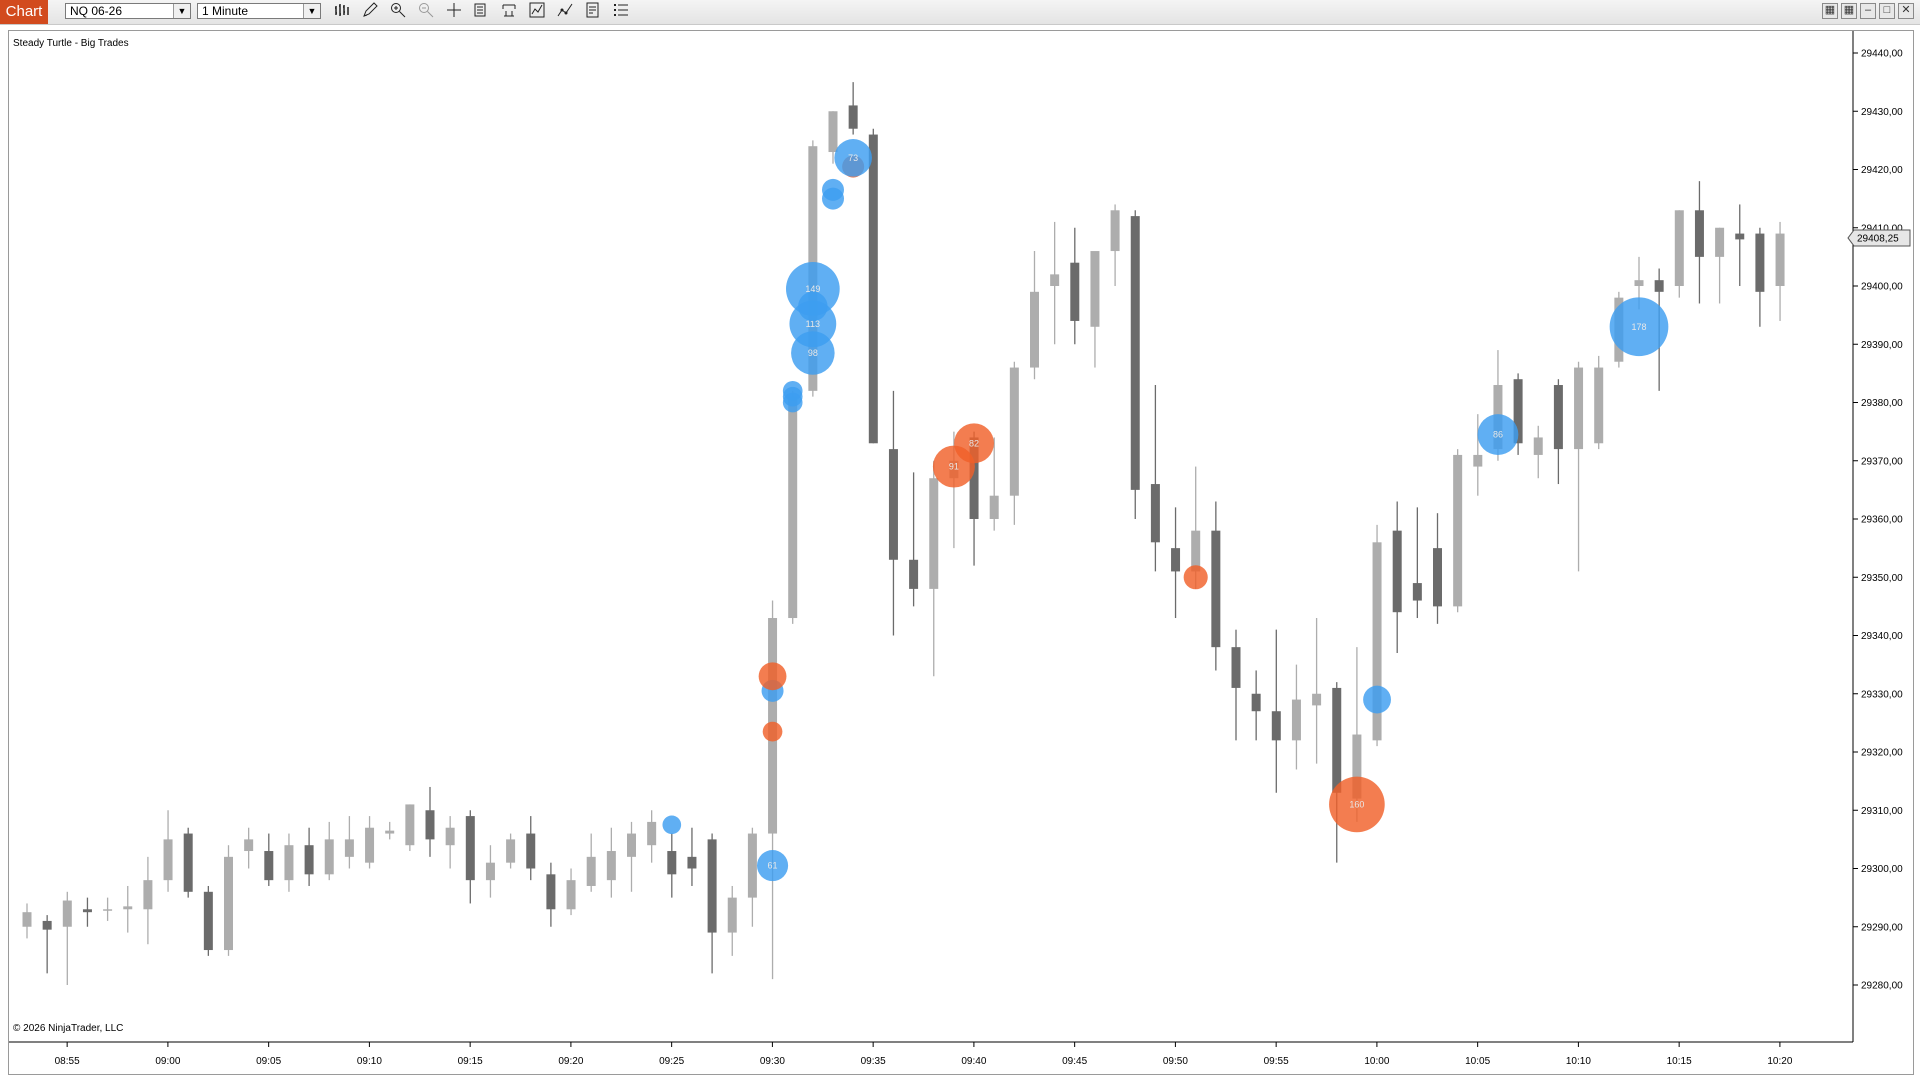  Describe the element at coordinates (470, 1061) in the screenshot. I see `time-tick-label: 09:15` at that location.